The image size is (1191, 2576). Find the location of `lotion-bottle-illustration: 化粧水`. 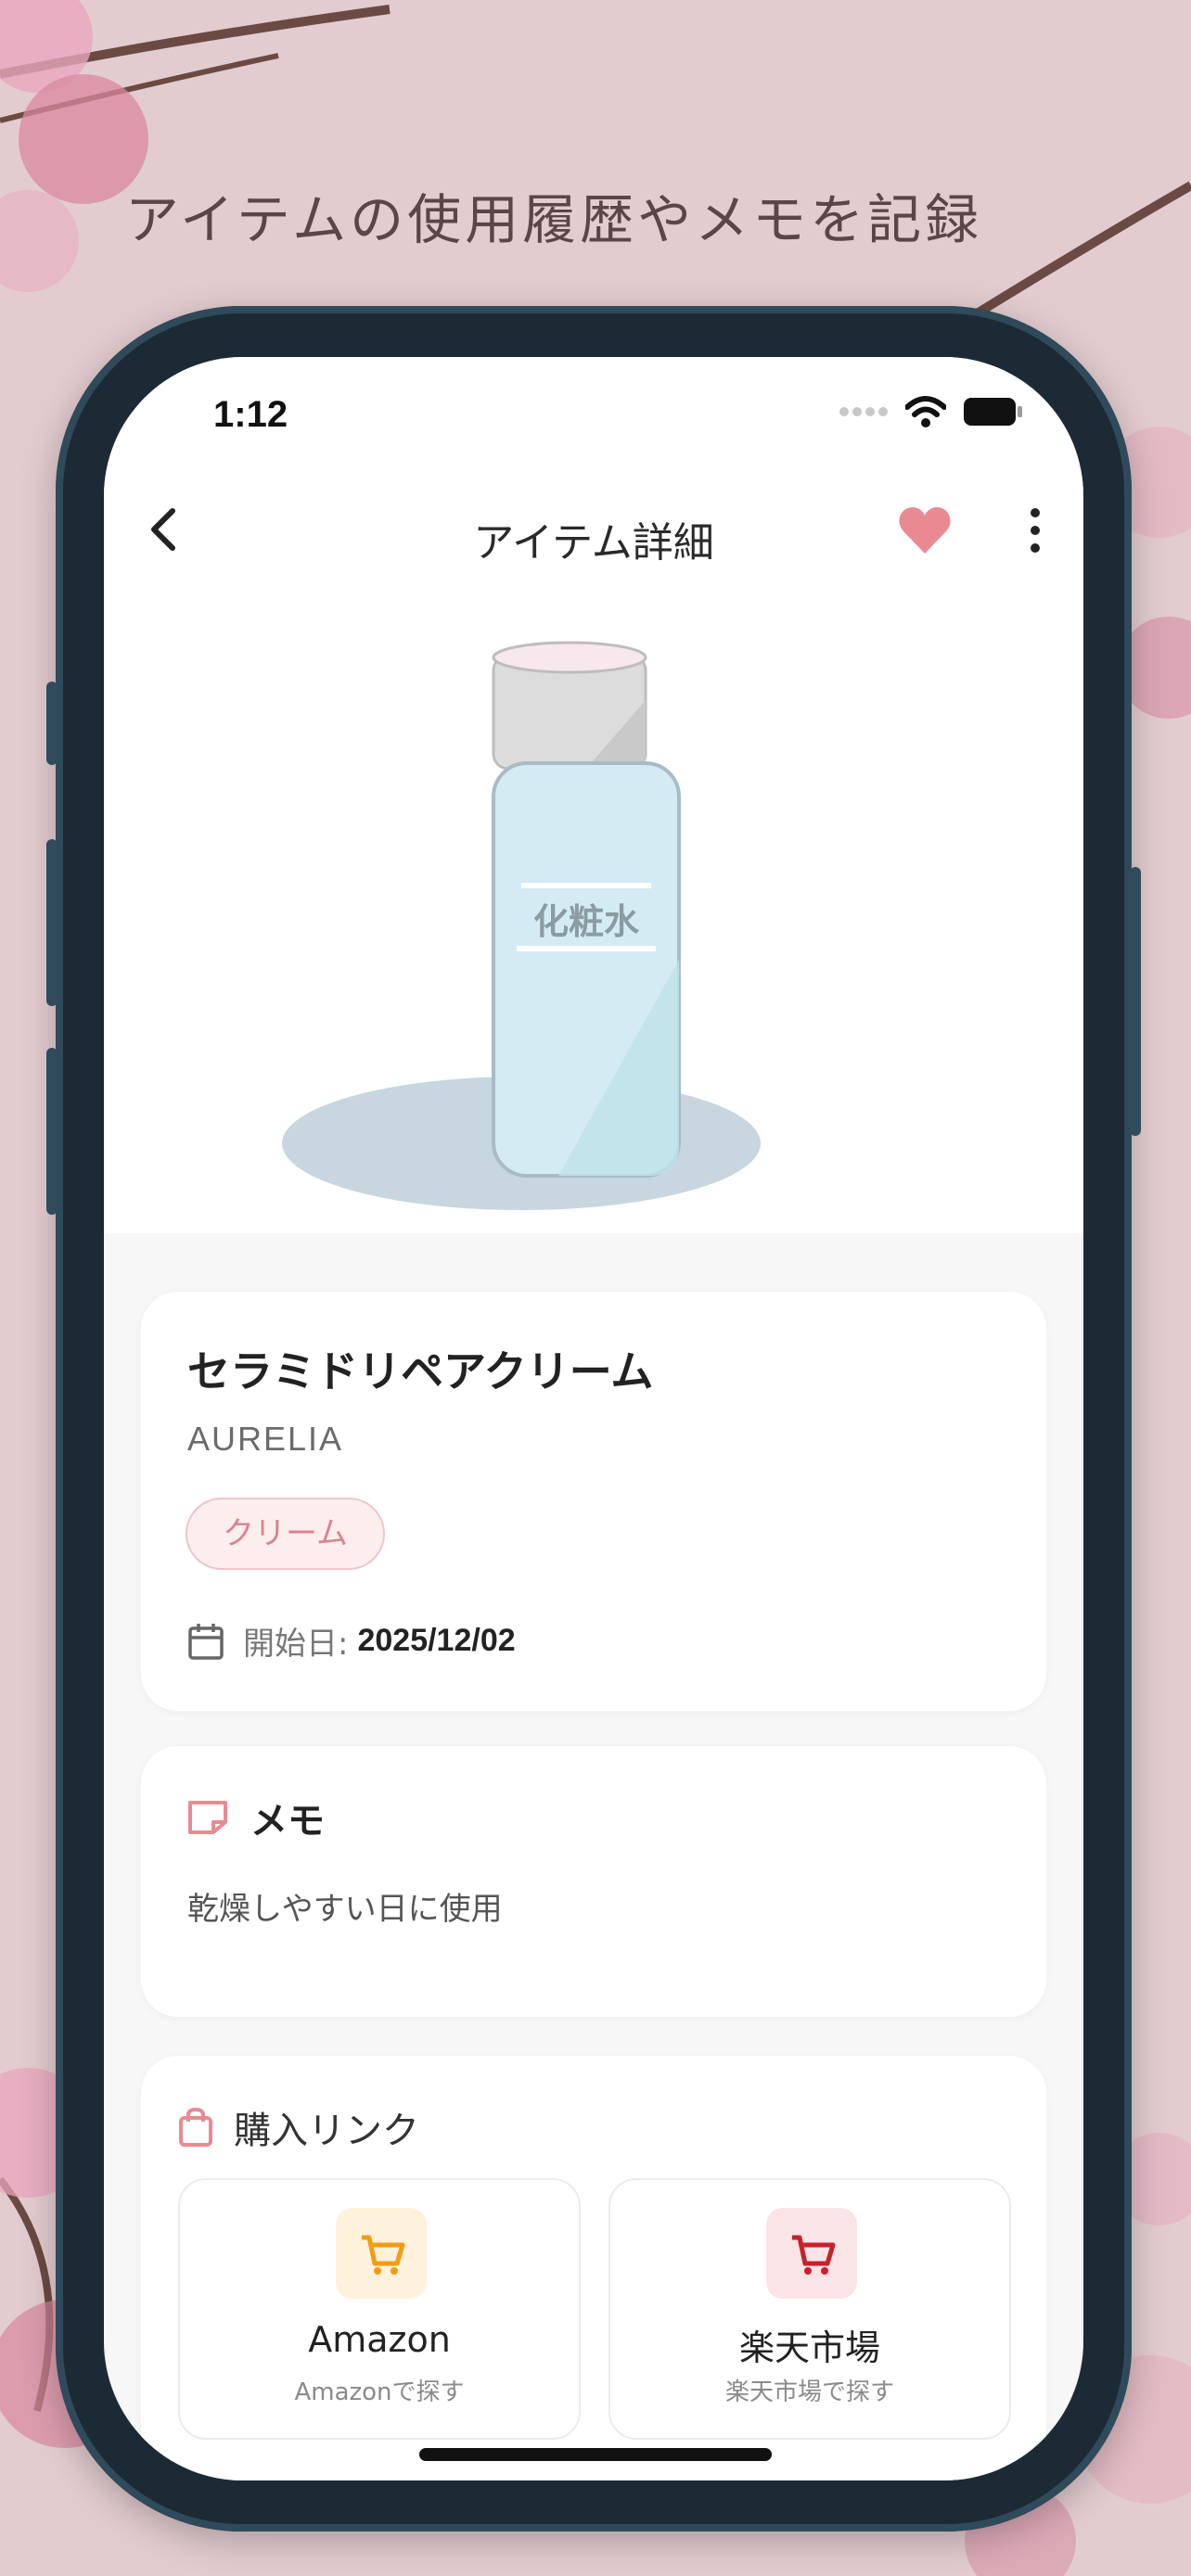

lotion-bottle-illustration: 化粧水 is located at coordinates (521, 926).